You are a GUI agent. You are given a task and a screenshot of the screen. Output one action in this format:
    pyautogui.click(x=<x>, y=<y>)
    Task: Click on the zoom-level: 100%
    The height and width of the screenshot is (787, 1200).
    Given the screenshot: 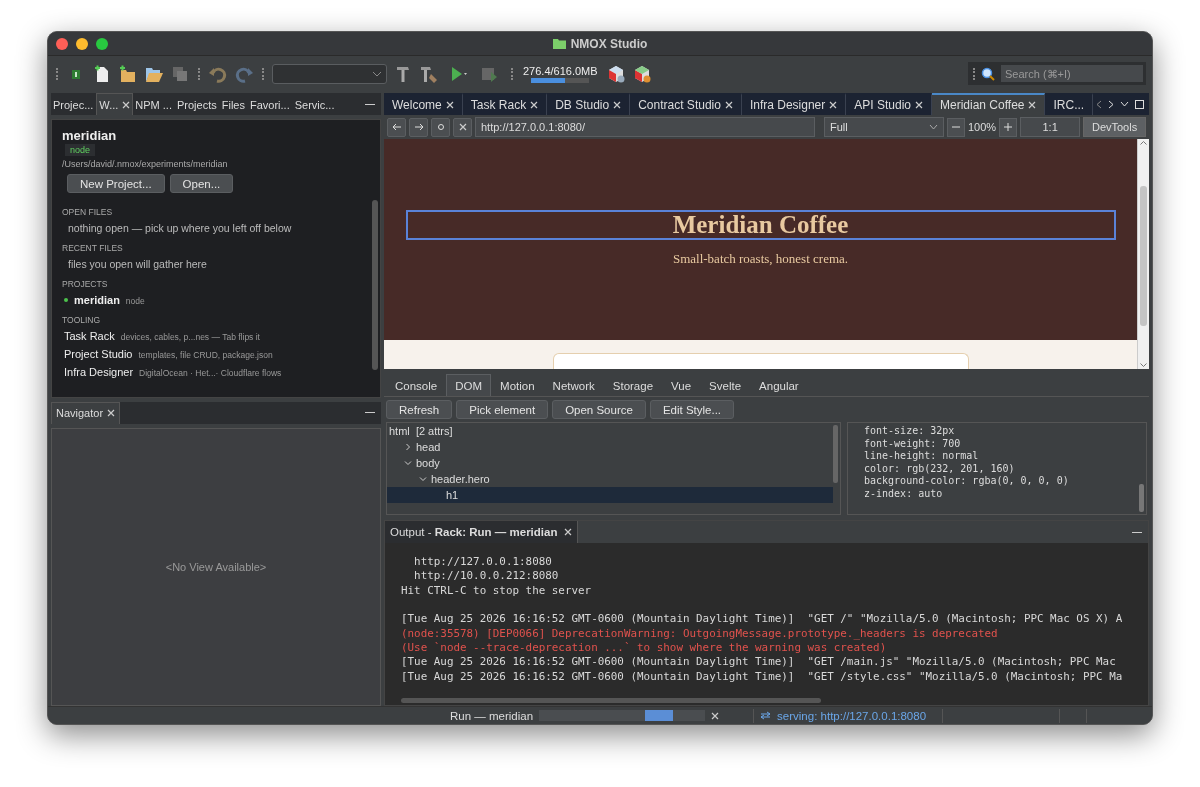 What is the action you would take?
    pyautogui.click(x=982, y=127)
    